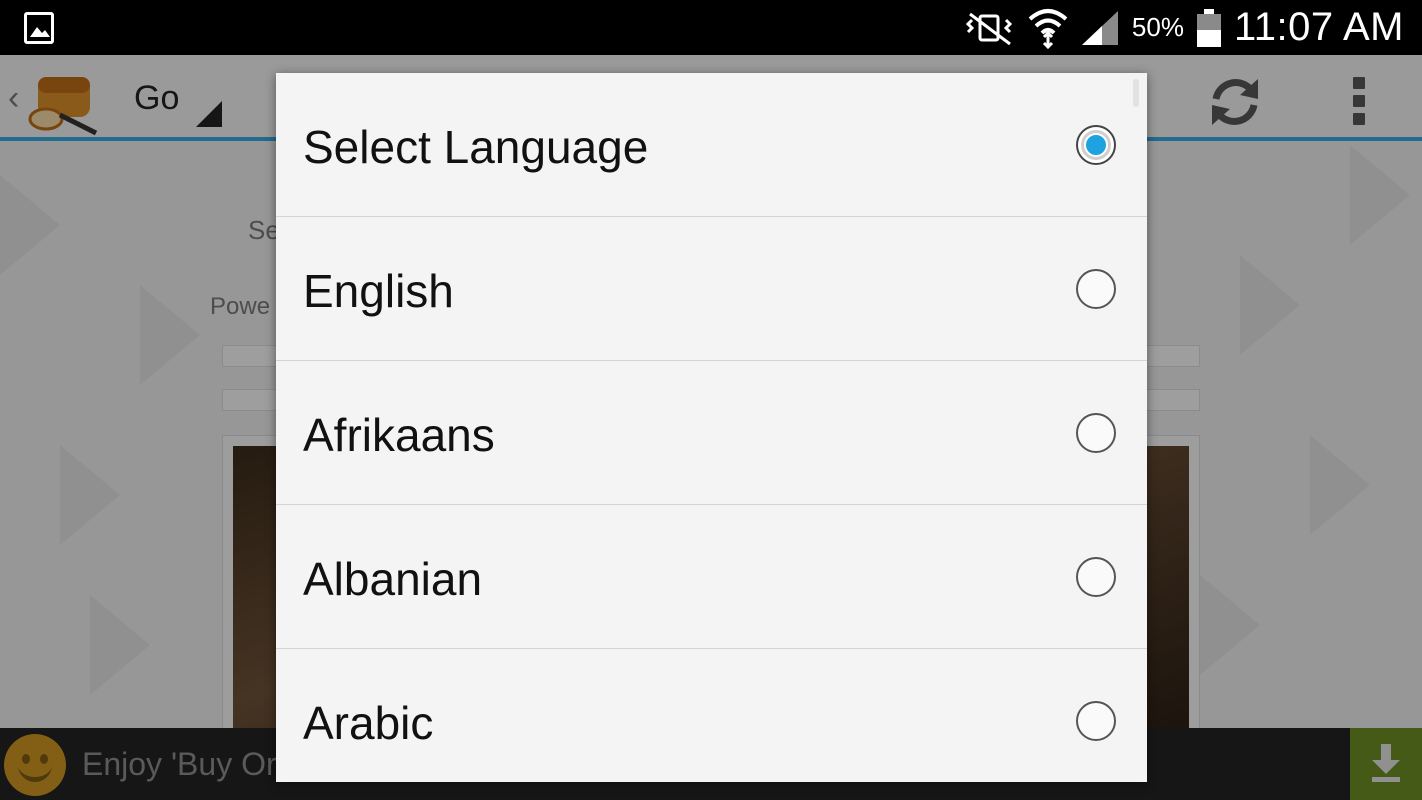  I want to click on option-english: English, so click(711, 289).